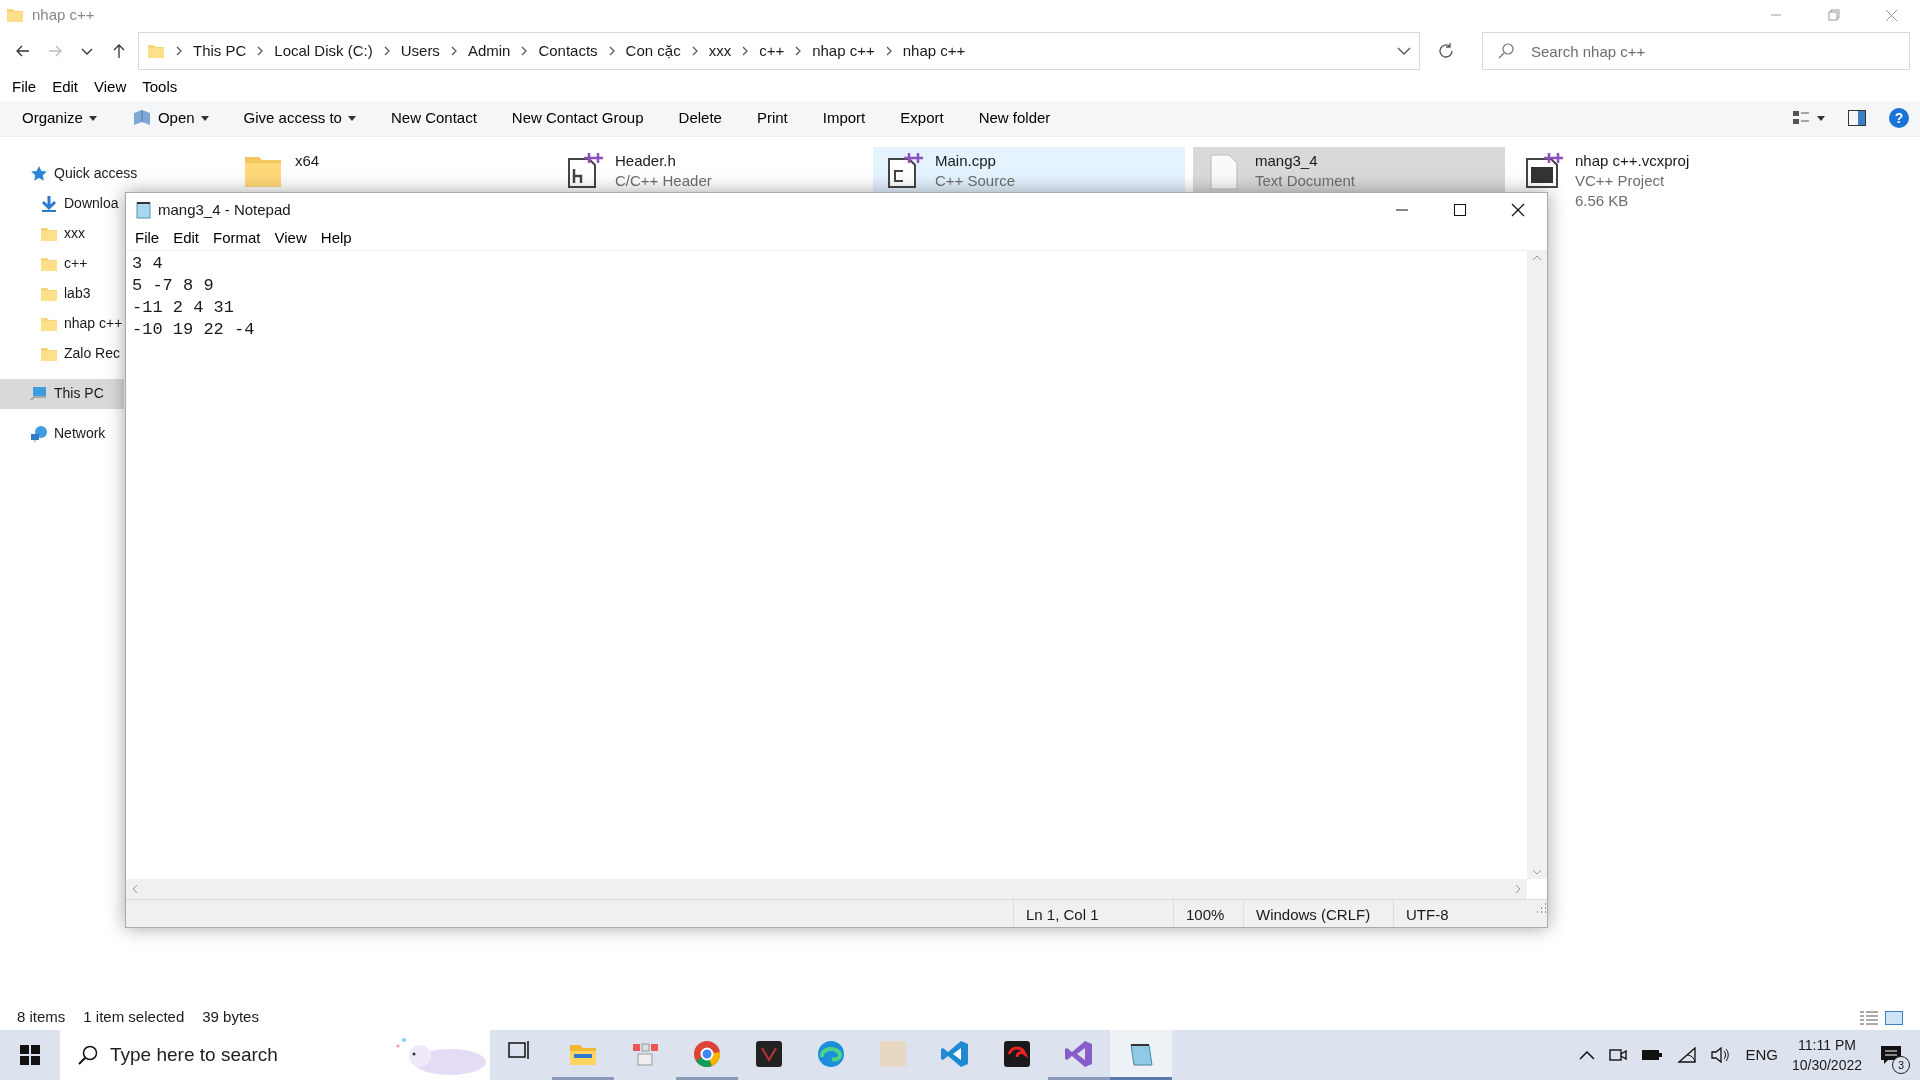 This screenshot has height=1080, width=1920. Describe the element at coordinates (700, 118) in the screenshot. I see `toolbar-button: Delete` at that location.